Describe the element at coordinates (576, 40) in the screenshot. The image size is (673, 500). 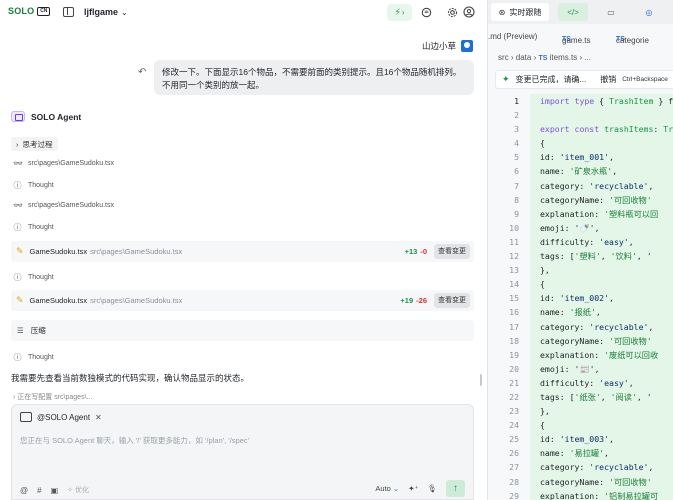
I see `file-tab-label: game.ts` at that location.